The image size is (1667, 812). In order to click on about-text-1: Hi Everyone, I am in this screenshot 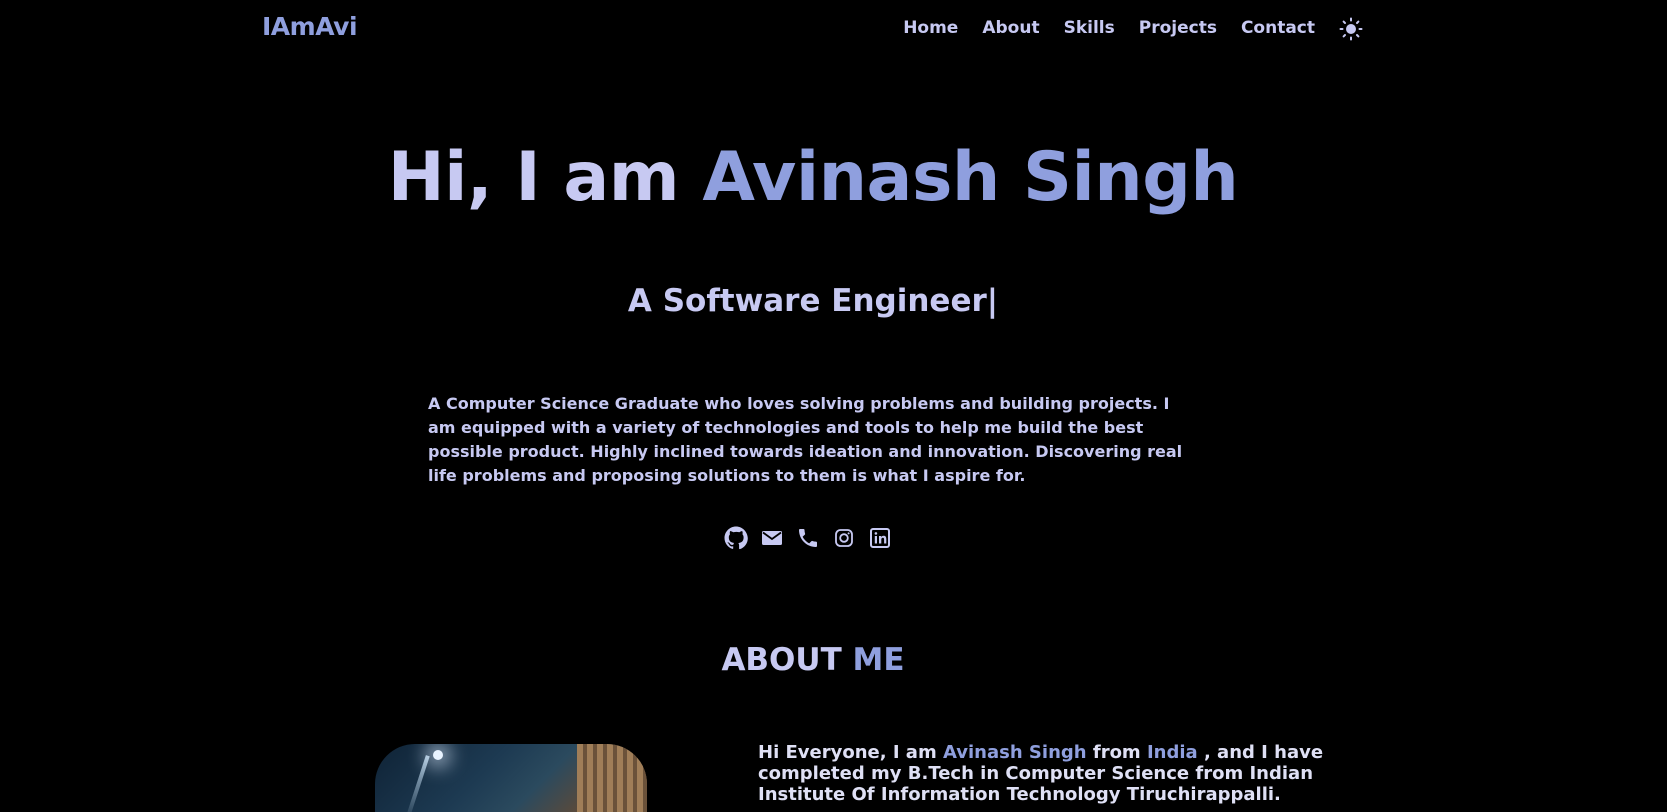, I will do `click(850, 752)`.